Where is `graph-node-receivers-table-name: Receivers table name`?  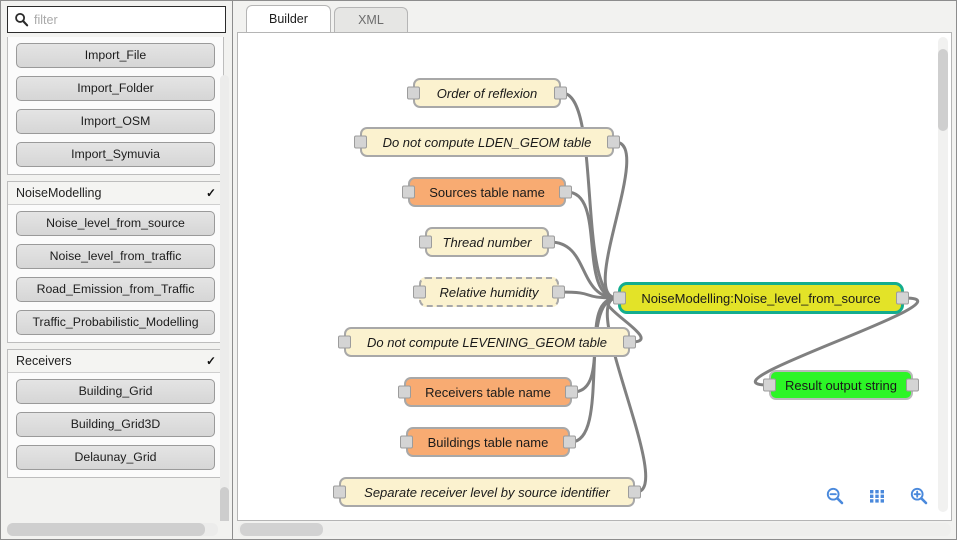 graph-node-receivers-table-name: Receivers table name is located at coordinates (488, 392).